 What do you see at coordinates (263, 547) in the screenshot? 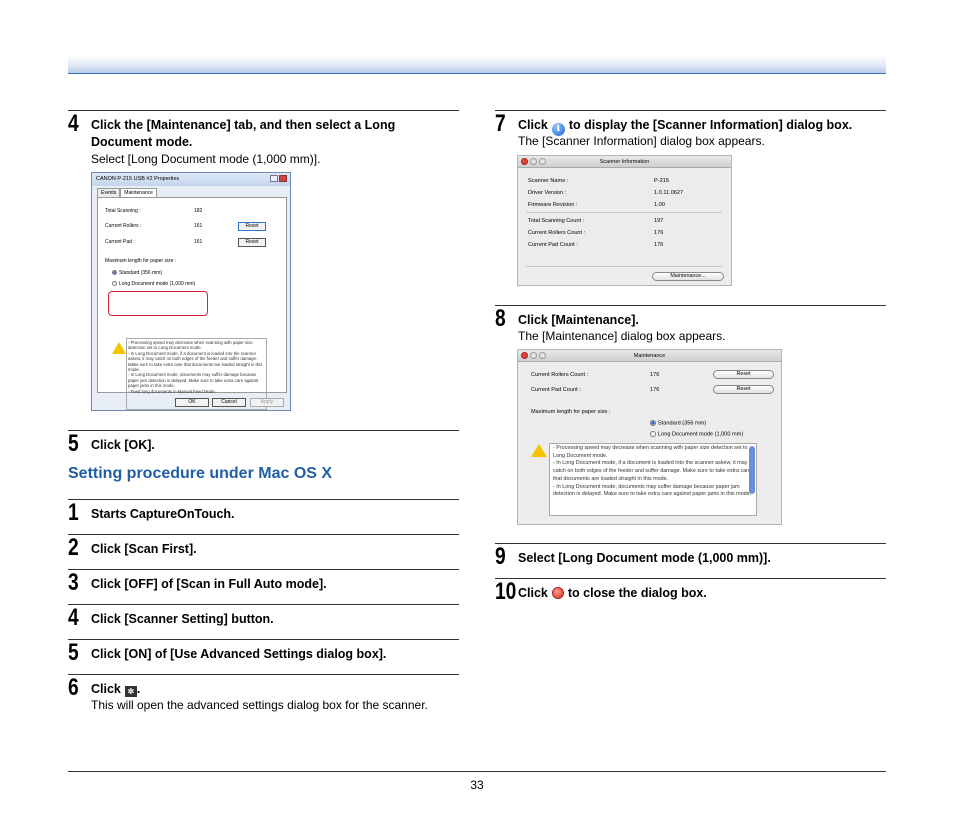
I see `mac-step-2: 2 Click [Scan First].` at bounding box center [263, 547].